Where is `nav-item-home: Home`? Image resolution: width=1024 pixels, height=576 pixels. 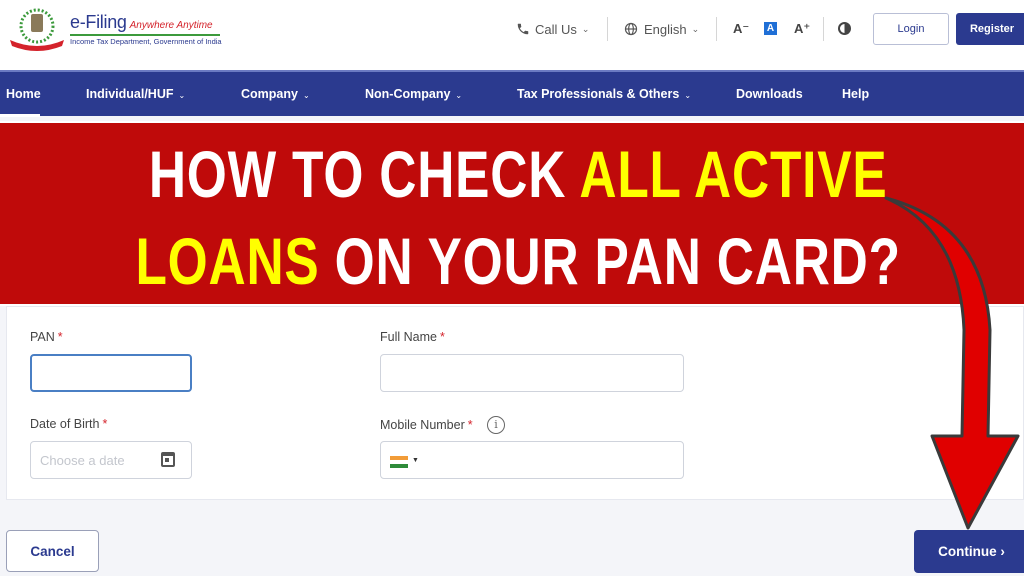
nav-item-home: Home is located at coordinates (23, 94).